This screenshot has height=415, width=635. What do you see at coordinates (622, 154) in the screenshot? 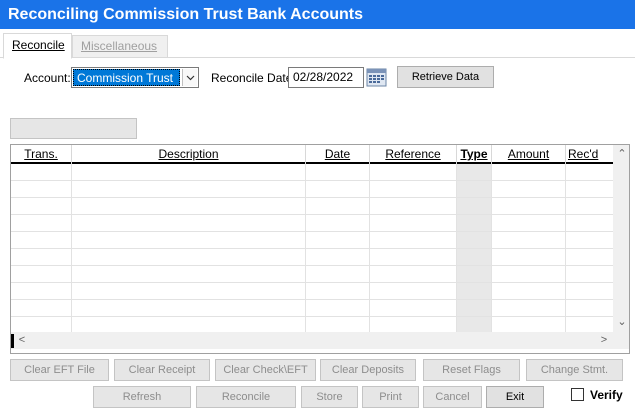
I see `scroll-up-icon: ⌃` at bounding box center [622, 154].